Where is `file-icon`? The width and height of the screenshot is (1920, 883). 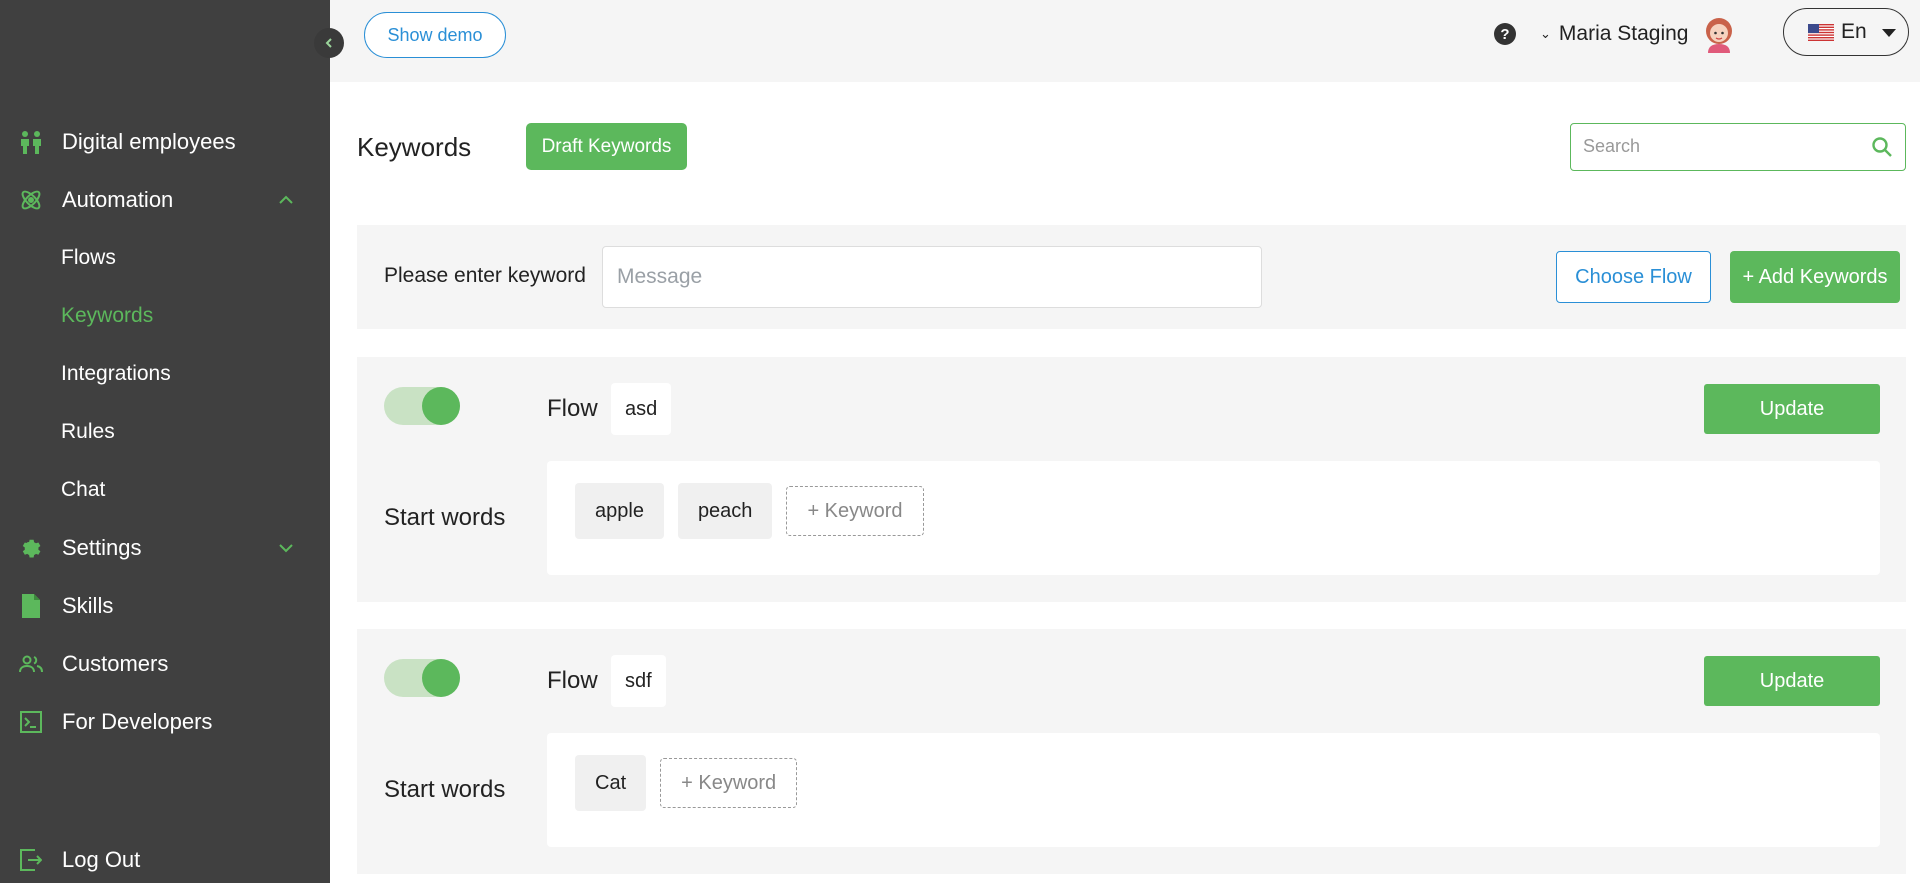
file-icon is located at coordinates (31, 606).